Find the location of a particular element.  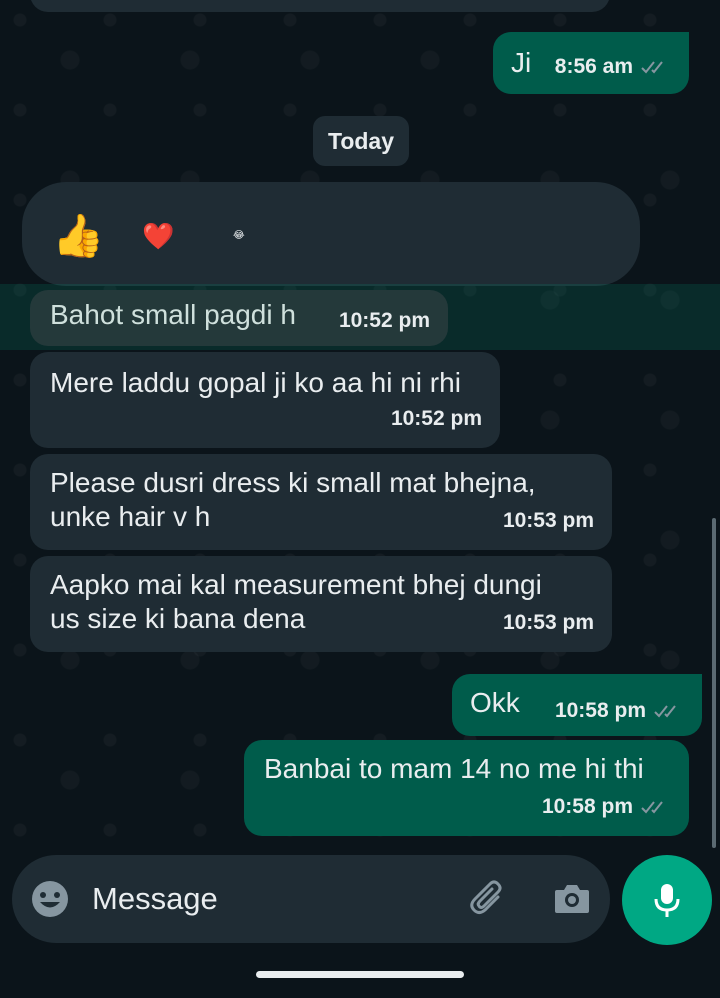

message-text-line-2: unke hair v h is located at coordinates (130, 516).